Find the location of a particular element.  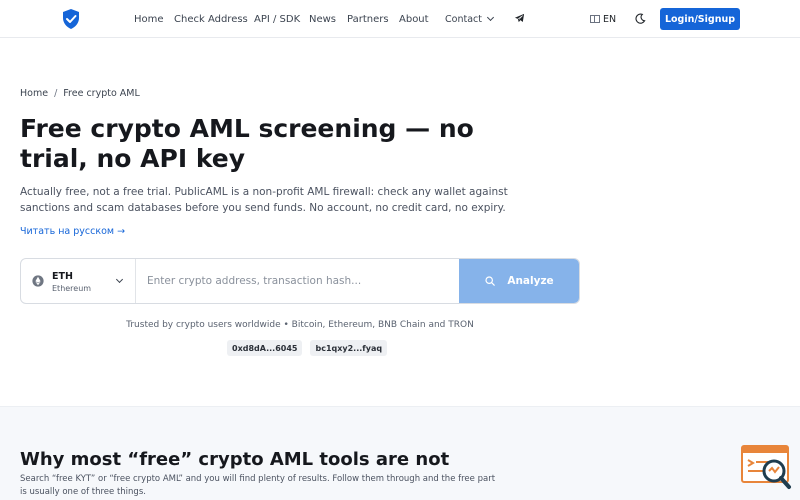

nav-contact-label: Contact is located at coordinates (463, 19).